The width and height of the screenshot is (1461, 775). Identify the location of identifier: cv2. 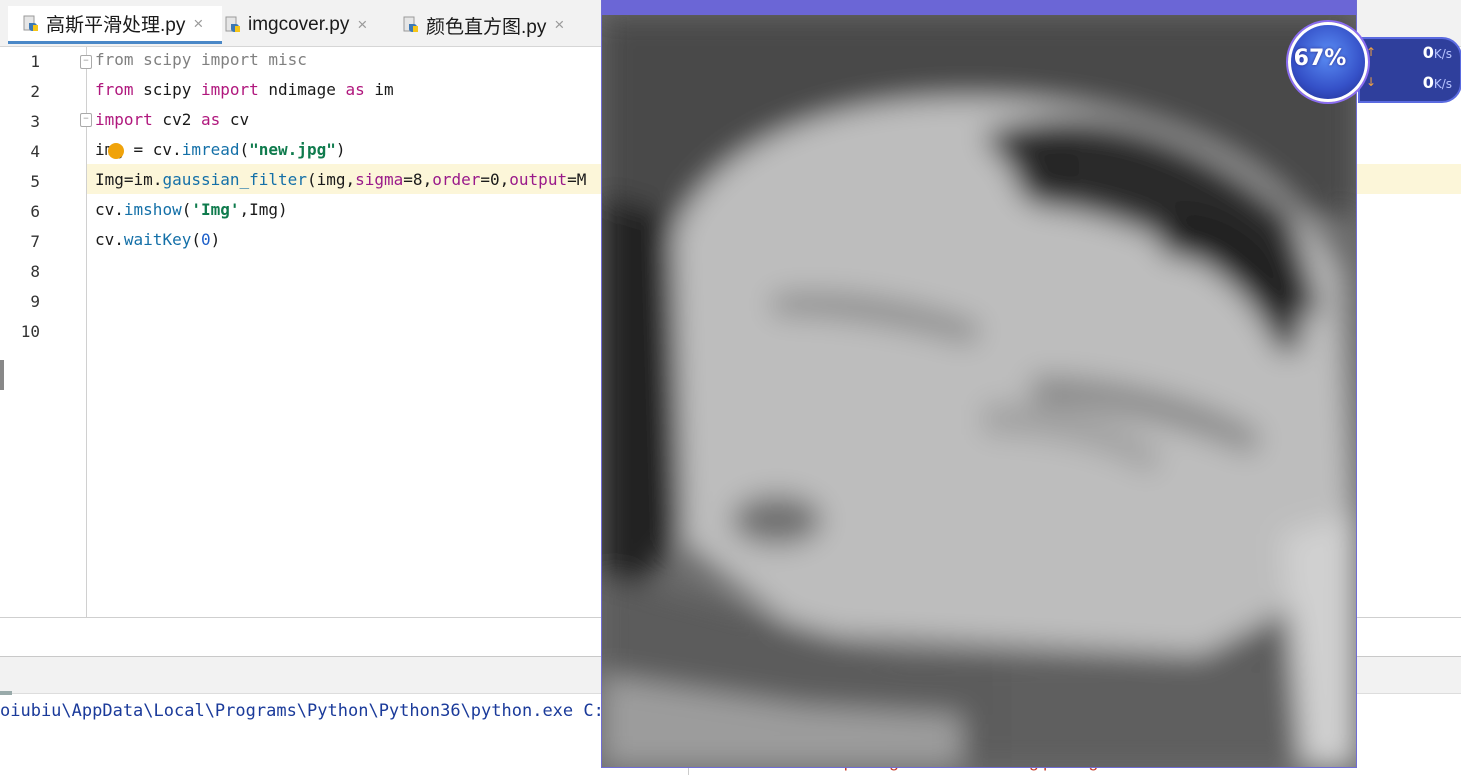
(176, 119).